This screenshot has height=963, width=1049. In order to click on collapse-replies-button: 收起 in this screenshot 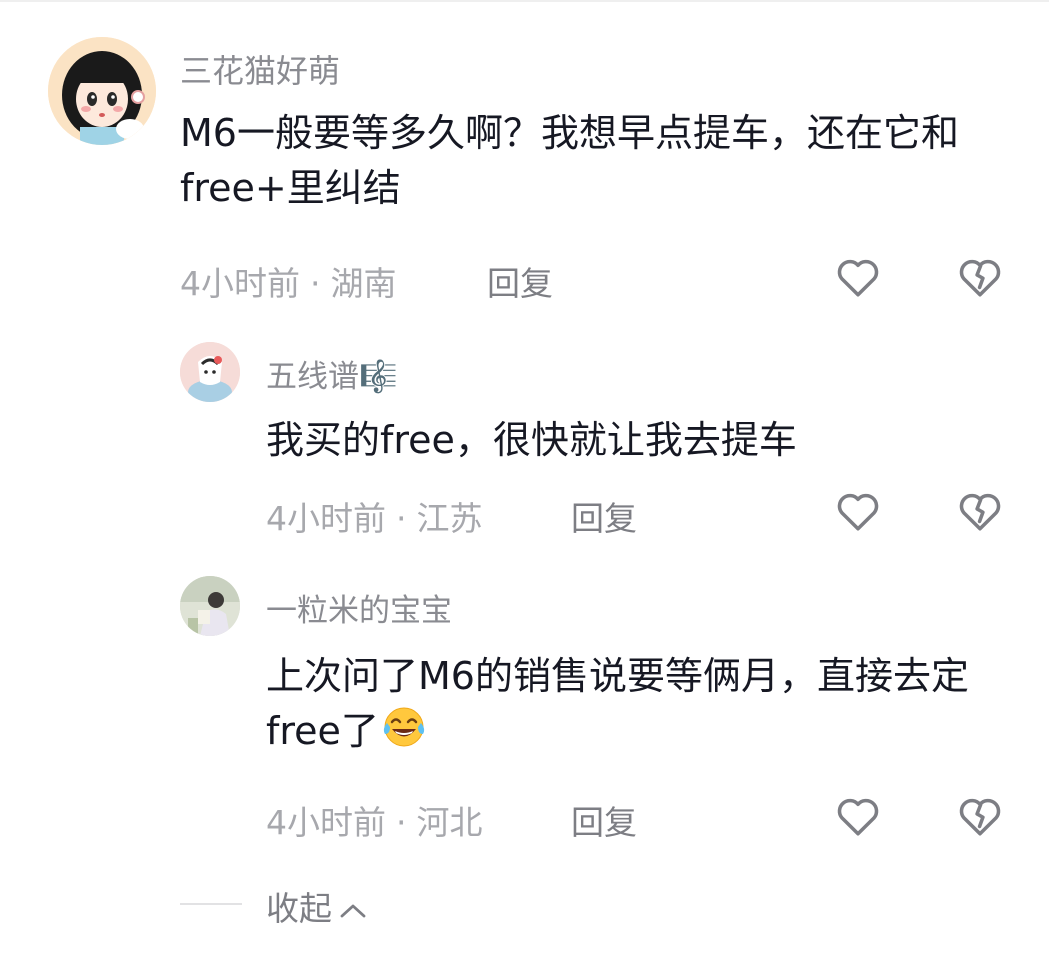, I will do `click(317, 906)`.